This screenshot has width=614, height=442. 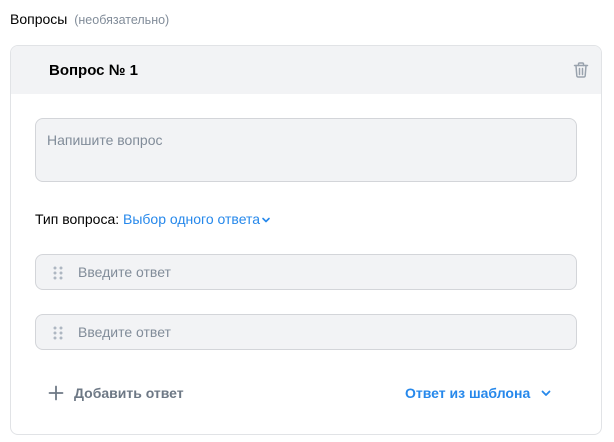 I want to click on add-answer-label: Добавить ответ, so click(x=129, y=393).